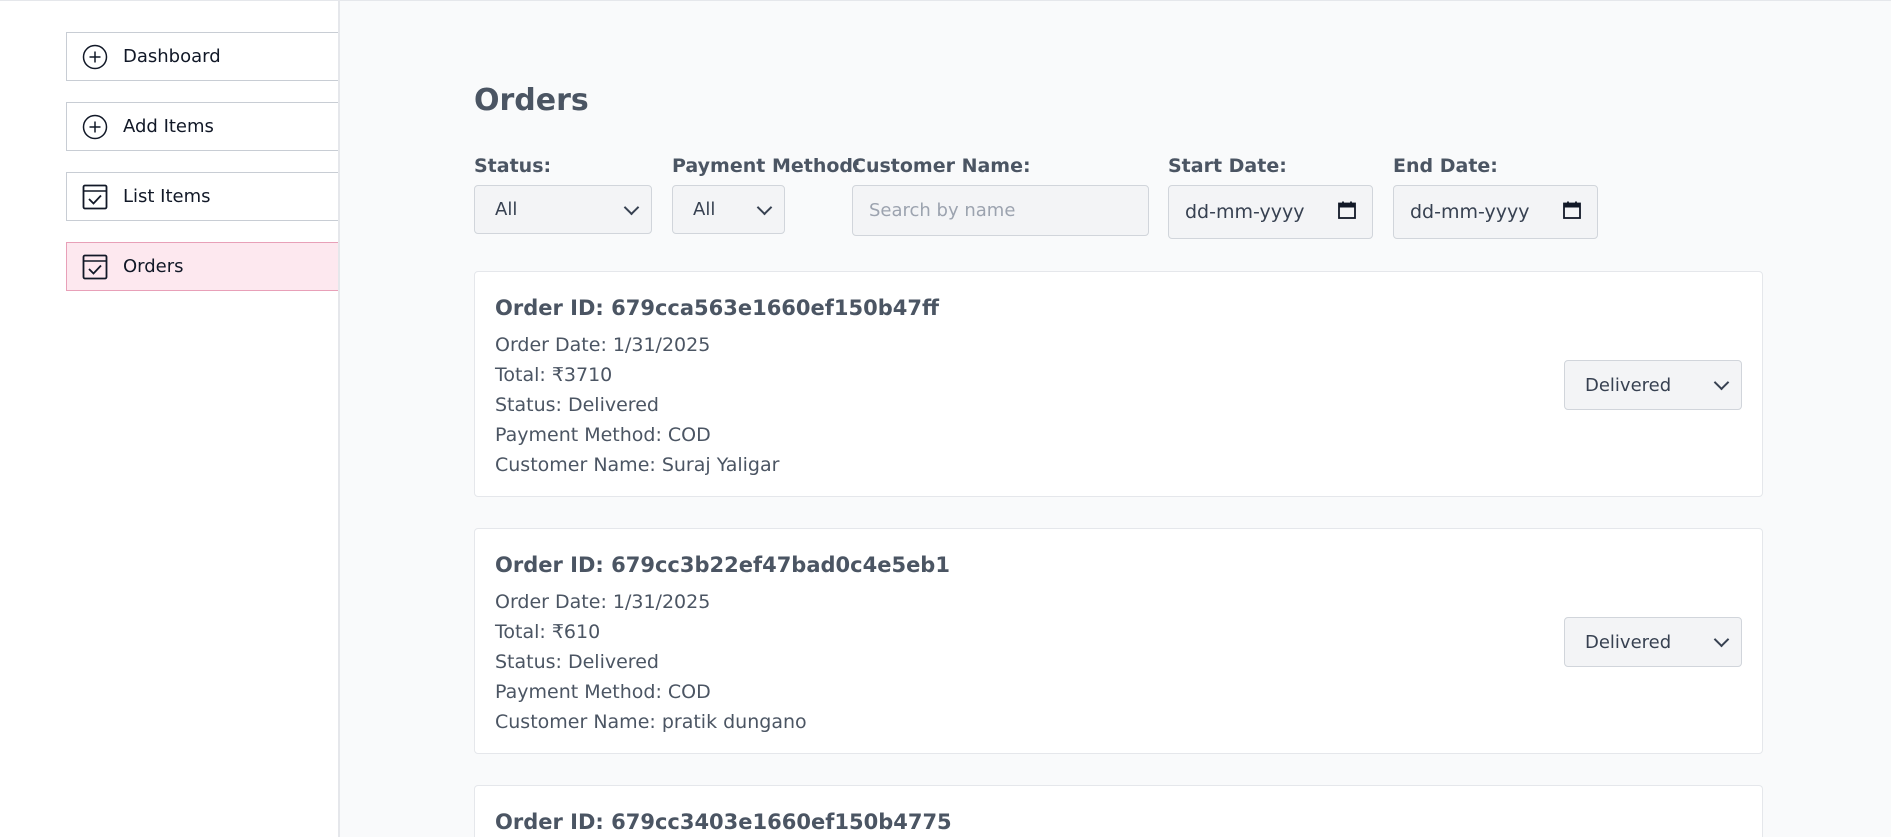 This screenshot has width=1891, height=837. Describe the element at coordinates (728, 209) in the screenshot. I see `payment-select: All` at that location.